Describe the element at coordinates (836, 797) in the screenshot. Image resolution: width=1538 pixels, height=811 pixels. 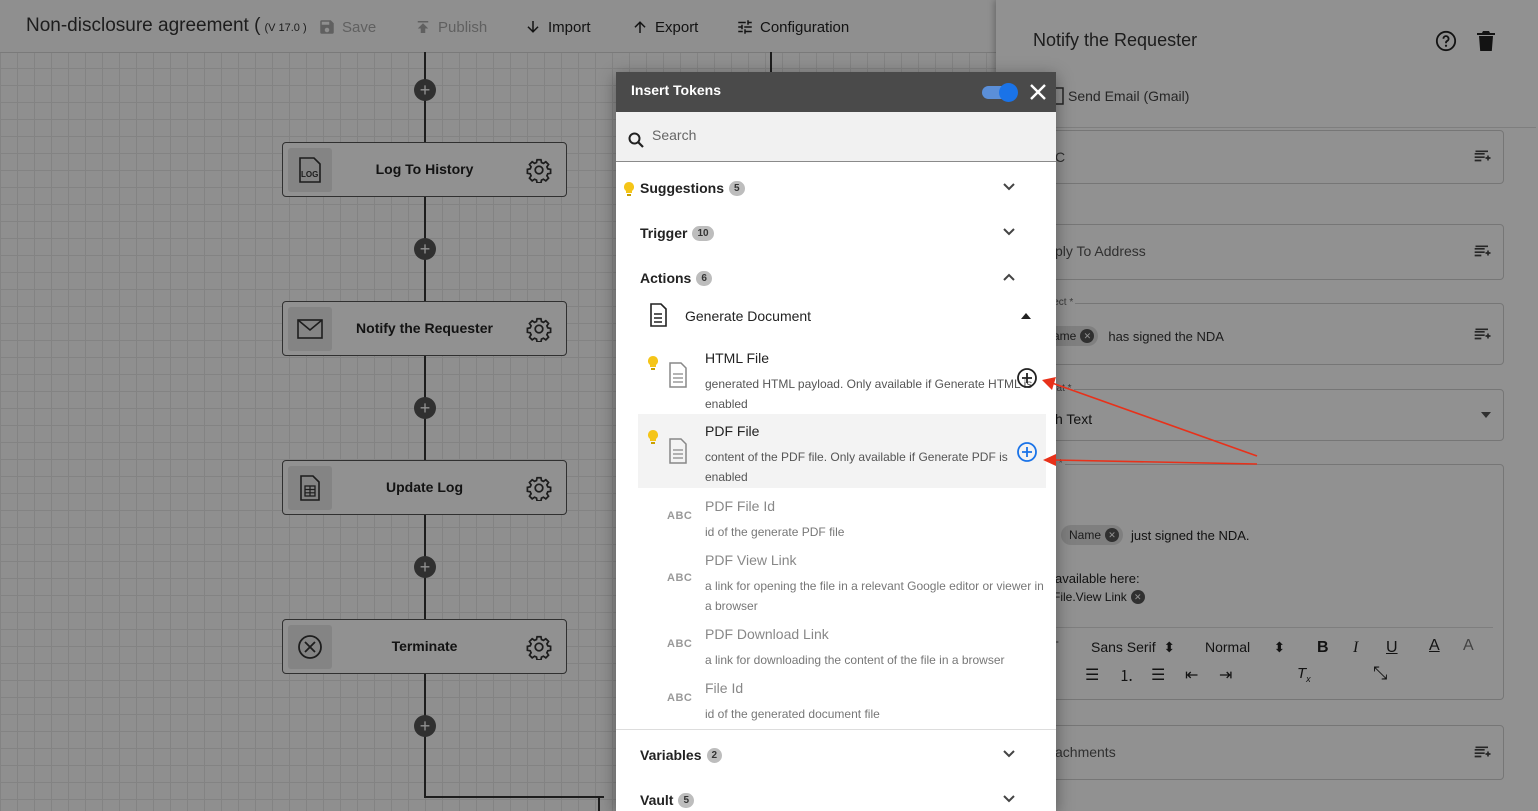
I see `section-vault: Vault 5` at that location.